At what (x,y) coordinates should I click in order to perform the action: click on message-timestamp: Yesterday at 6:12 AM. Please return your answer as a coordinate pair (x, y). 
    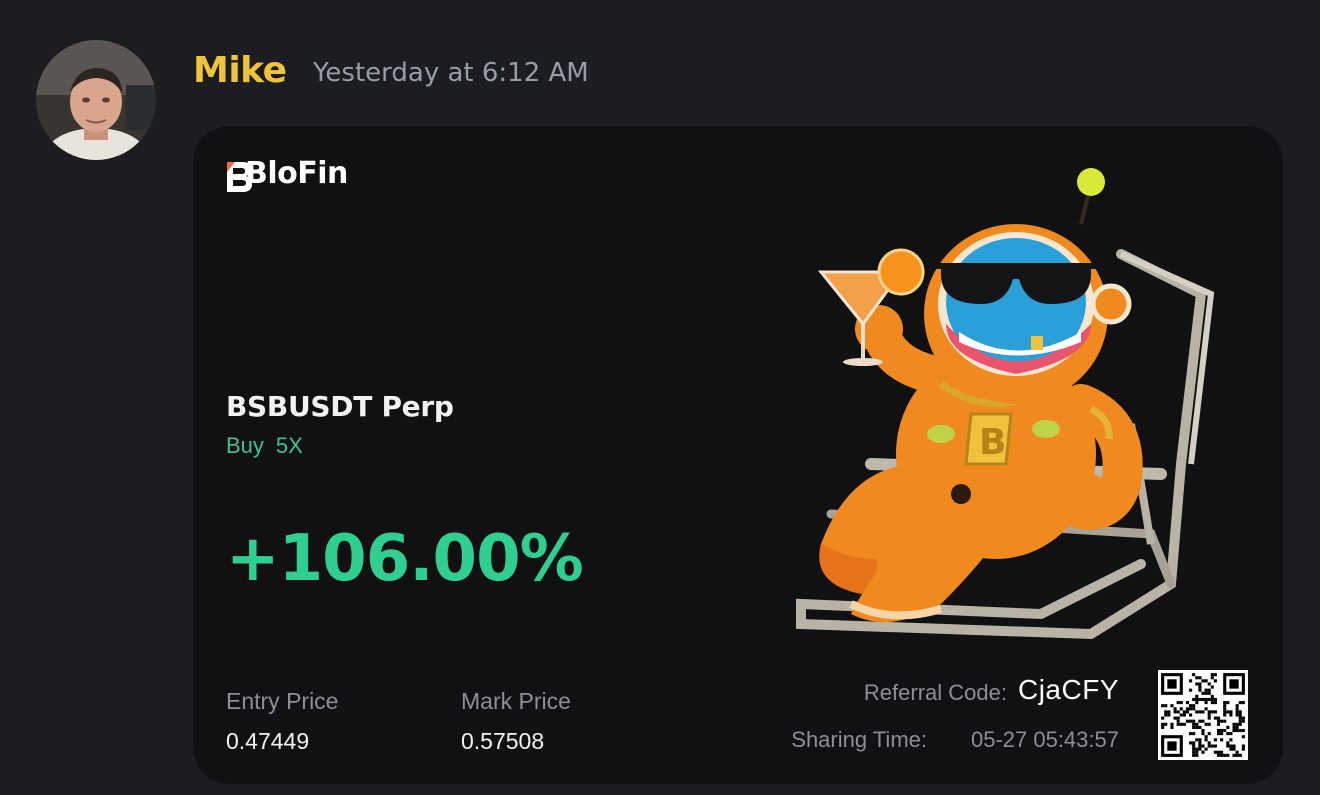
    Looking at the image, I should click on (451, 73).